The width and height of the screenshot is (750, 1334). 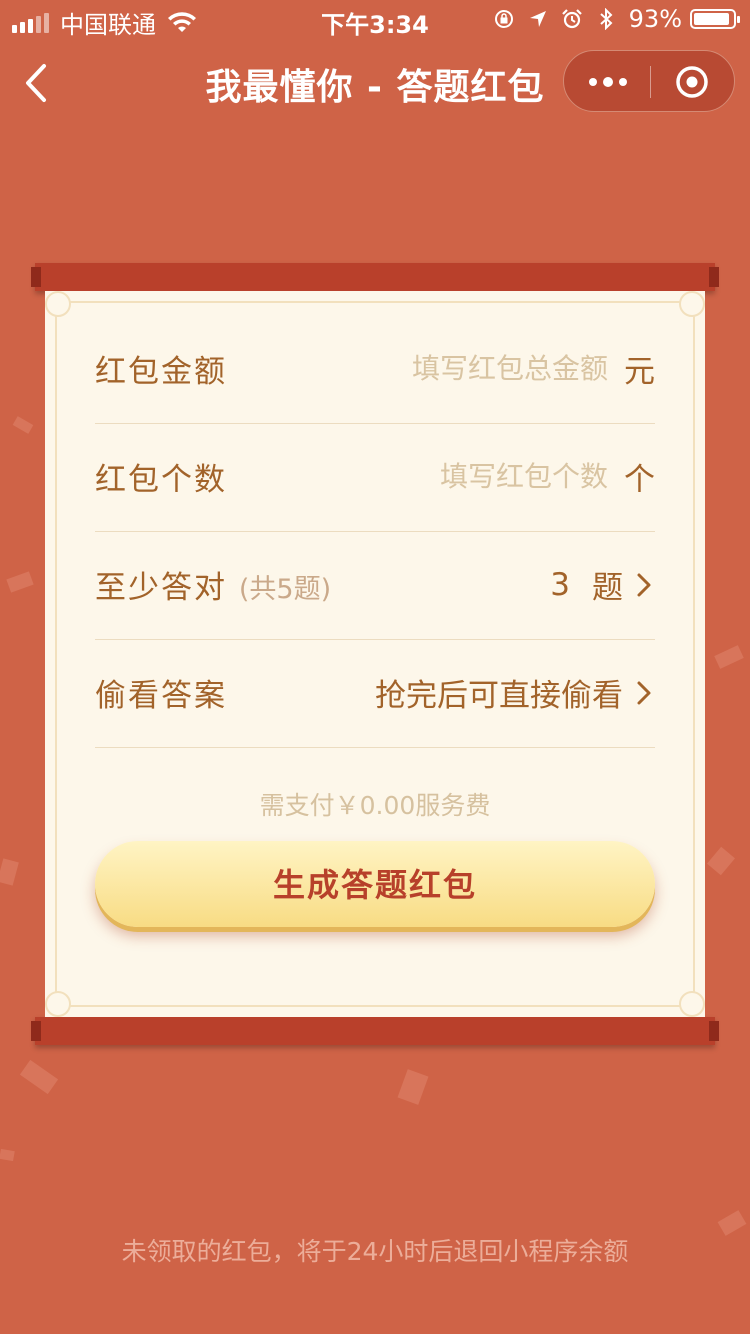 I want to click on battery-icon, so click(x=715, y=19).